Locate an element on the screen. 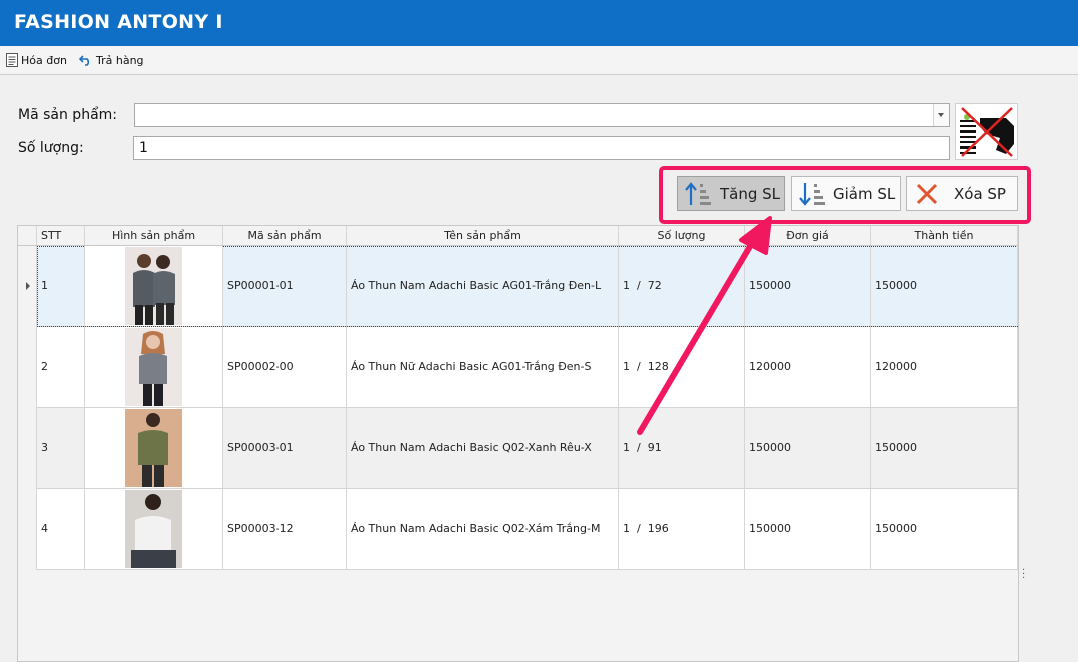 The width and height of the screenshot is (1078, 662). cell-name: Áo Thun Nam Adachi Basic Q02-Xám Trắng-M is located at coordinates (483, 529).